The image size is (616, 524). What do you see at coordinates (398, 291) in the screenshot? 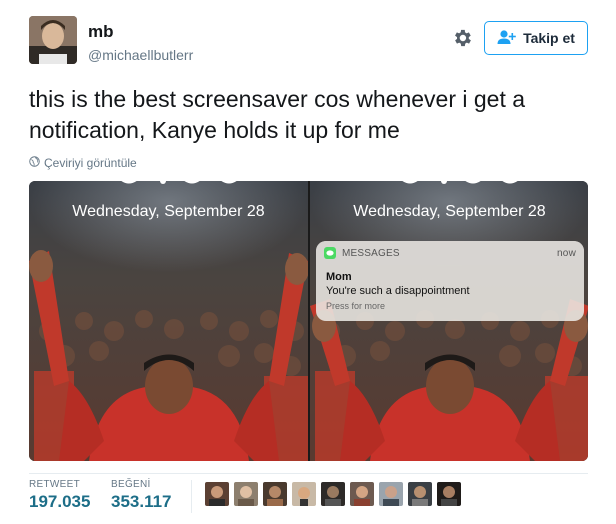
I see `notification-message: You're such a disappointment` at bounding box center [398, 291].